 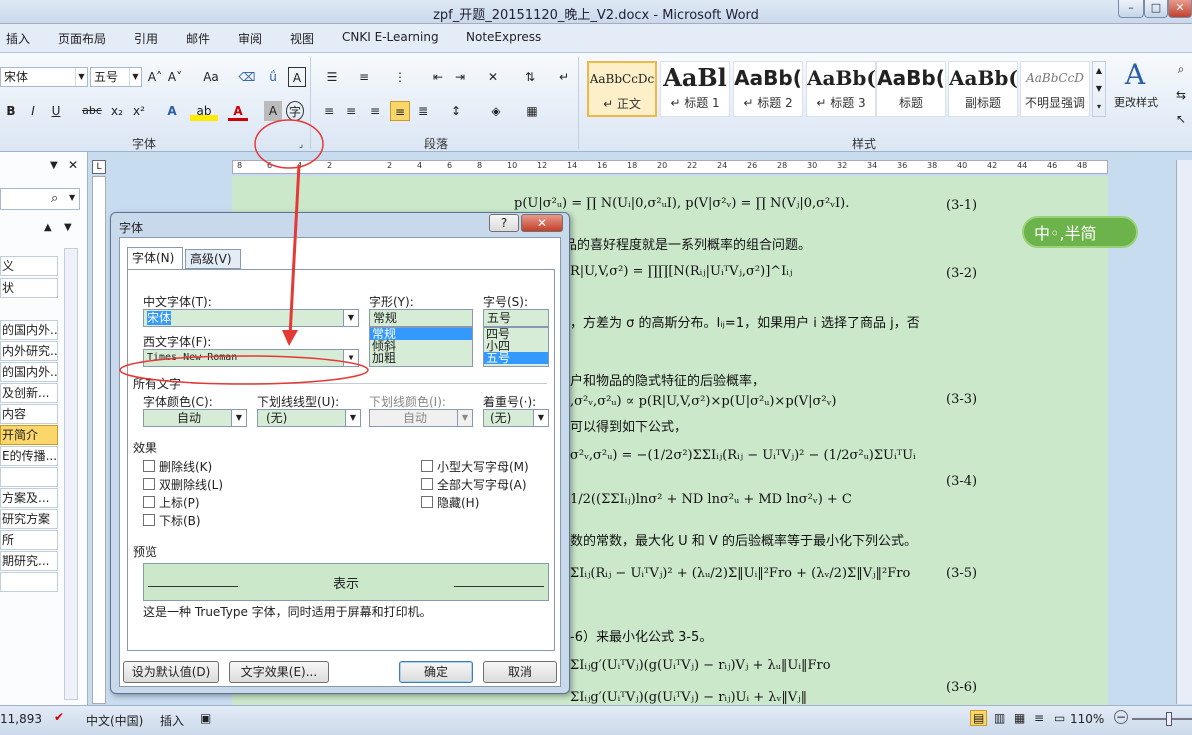 What do you see at coordinates (1162, 719) in the screenshot?
I see `zoom-slider` at bounding box center [1162, 719].